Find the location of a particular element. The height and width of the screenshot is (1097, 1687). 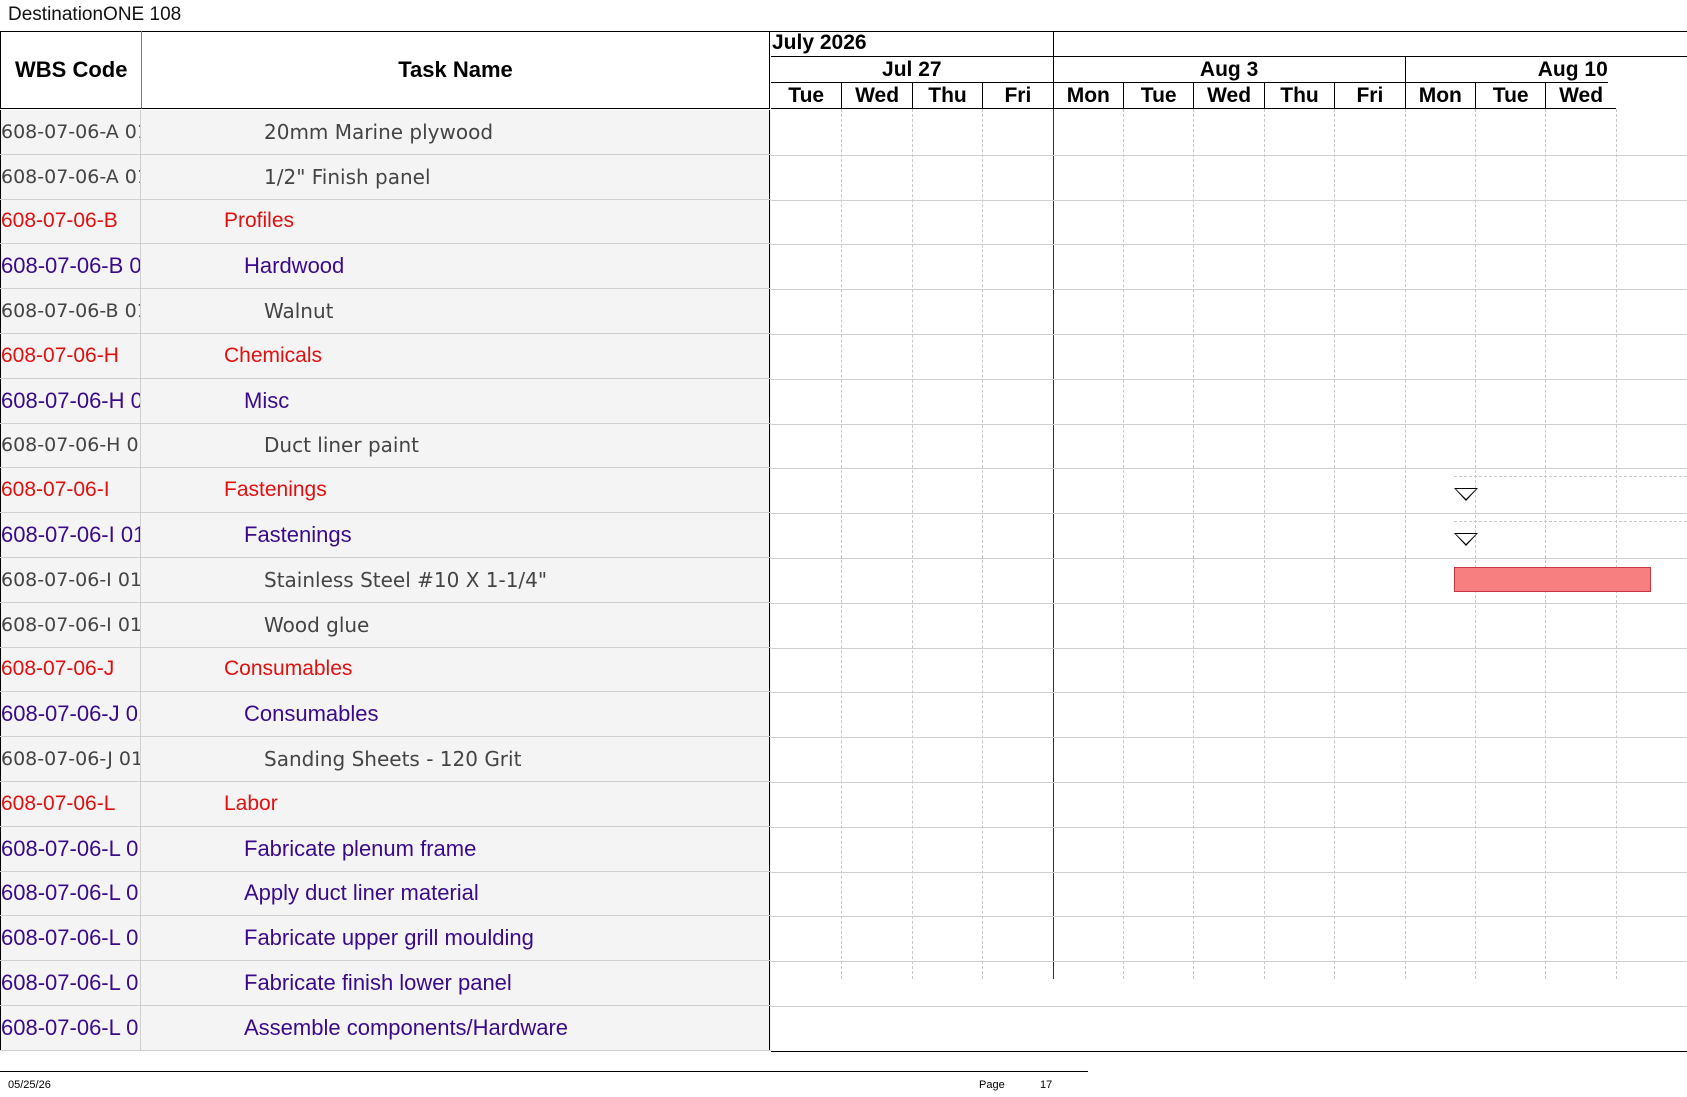

table-row: 608-07-06-J Consumables is located at coordinates (385, 670).